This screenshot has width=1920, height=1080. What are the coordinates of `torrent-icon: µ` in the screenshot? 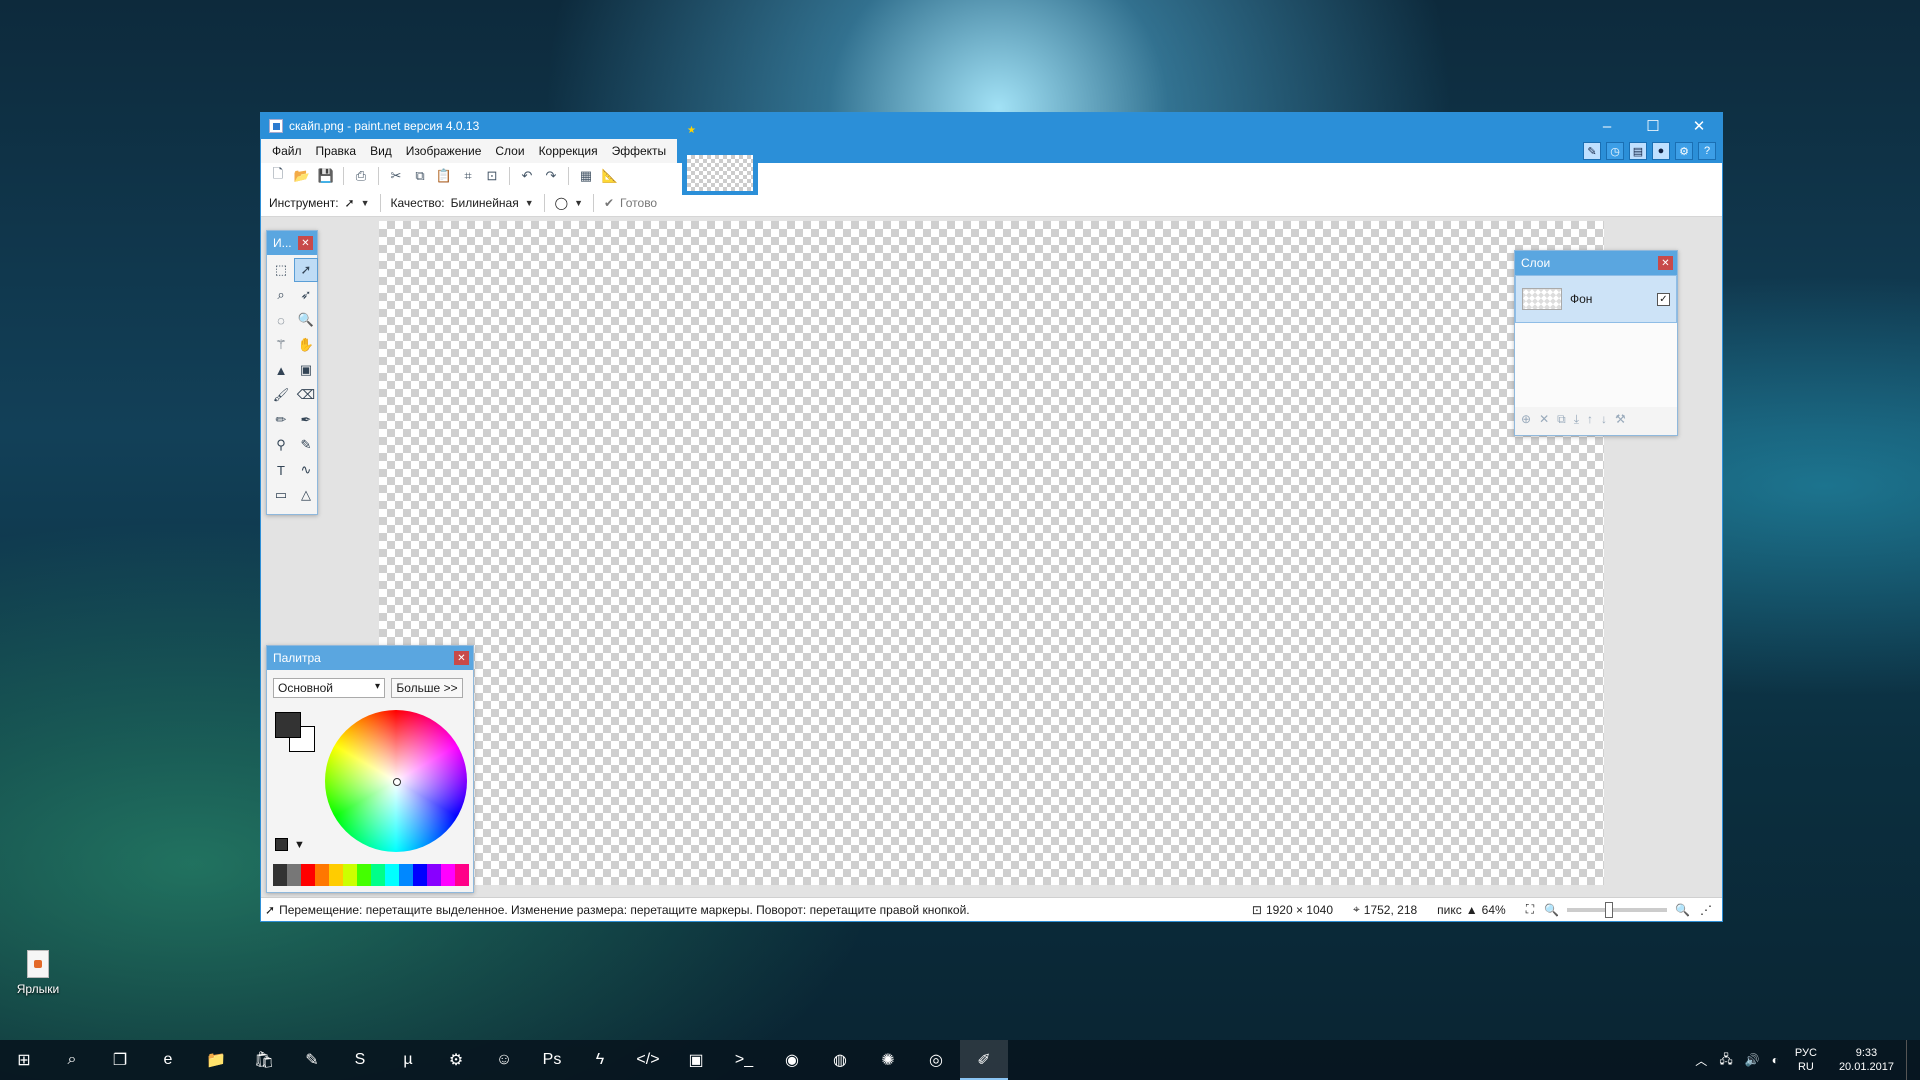 It's located at (408, 1060).